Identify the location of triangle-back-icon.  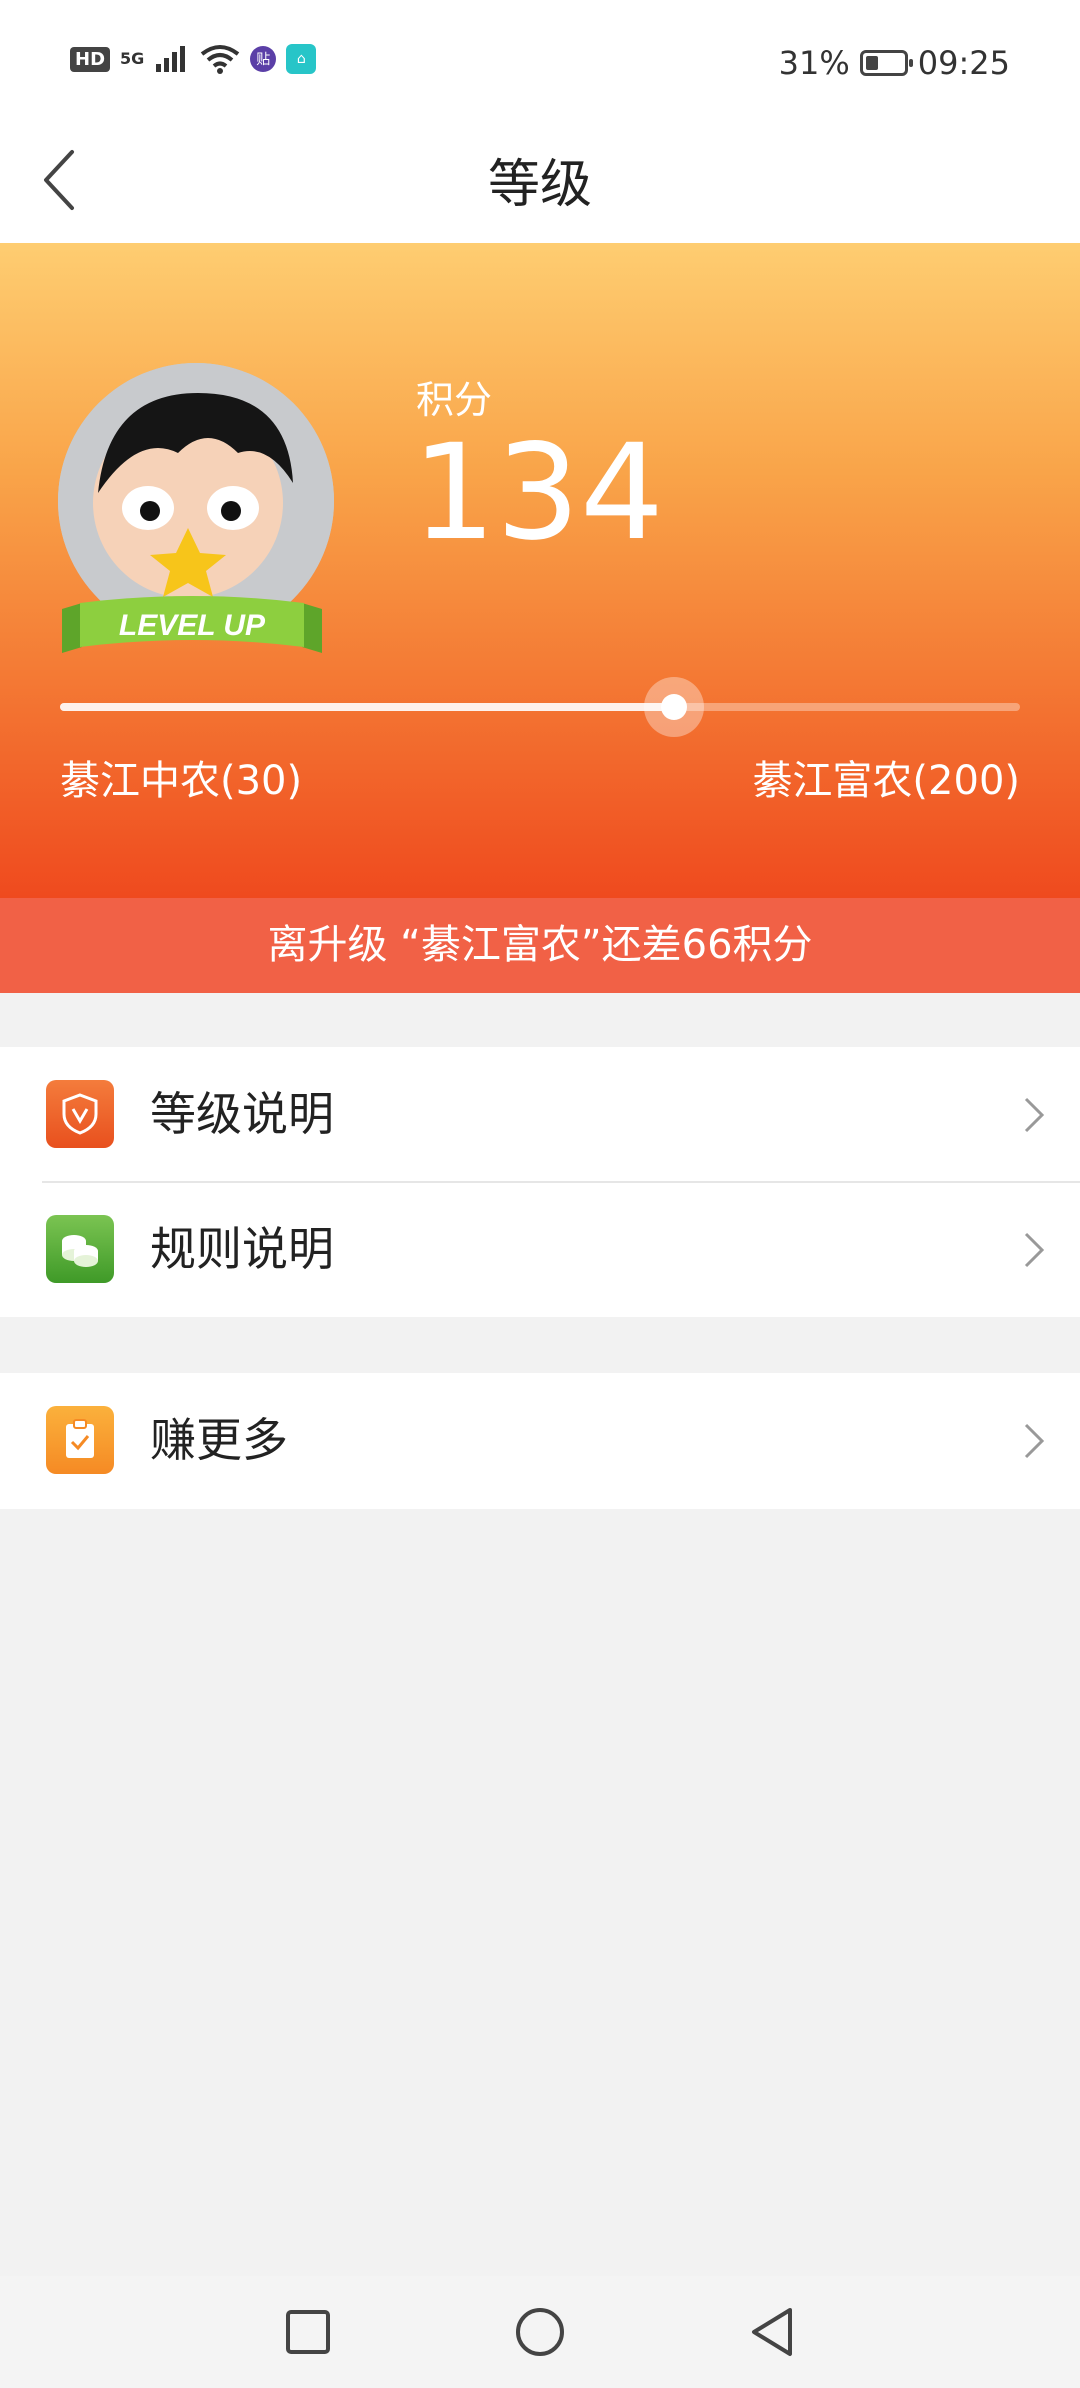
(772, 2332).